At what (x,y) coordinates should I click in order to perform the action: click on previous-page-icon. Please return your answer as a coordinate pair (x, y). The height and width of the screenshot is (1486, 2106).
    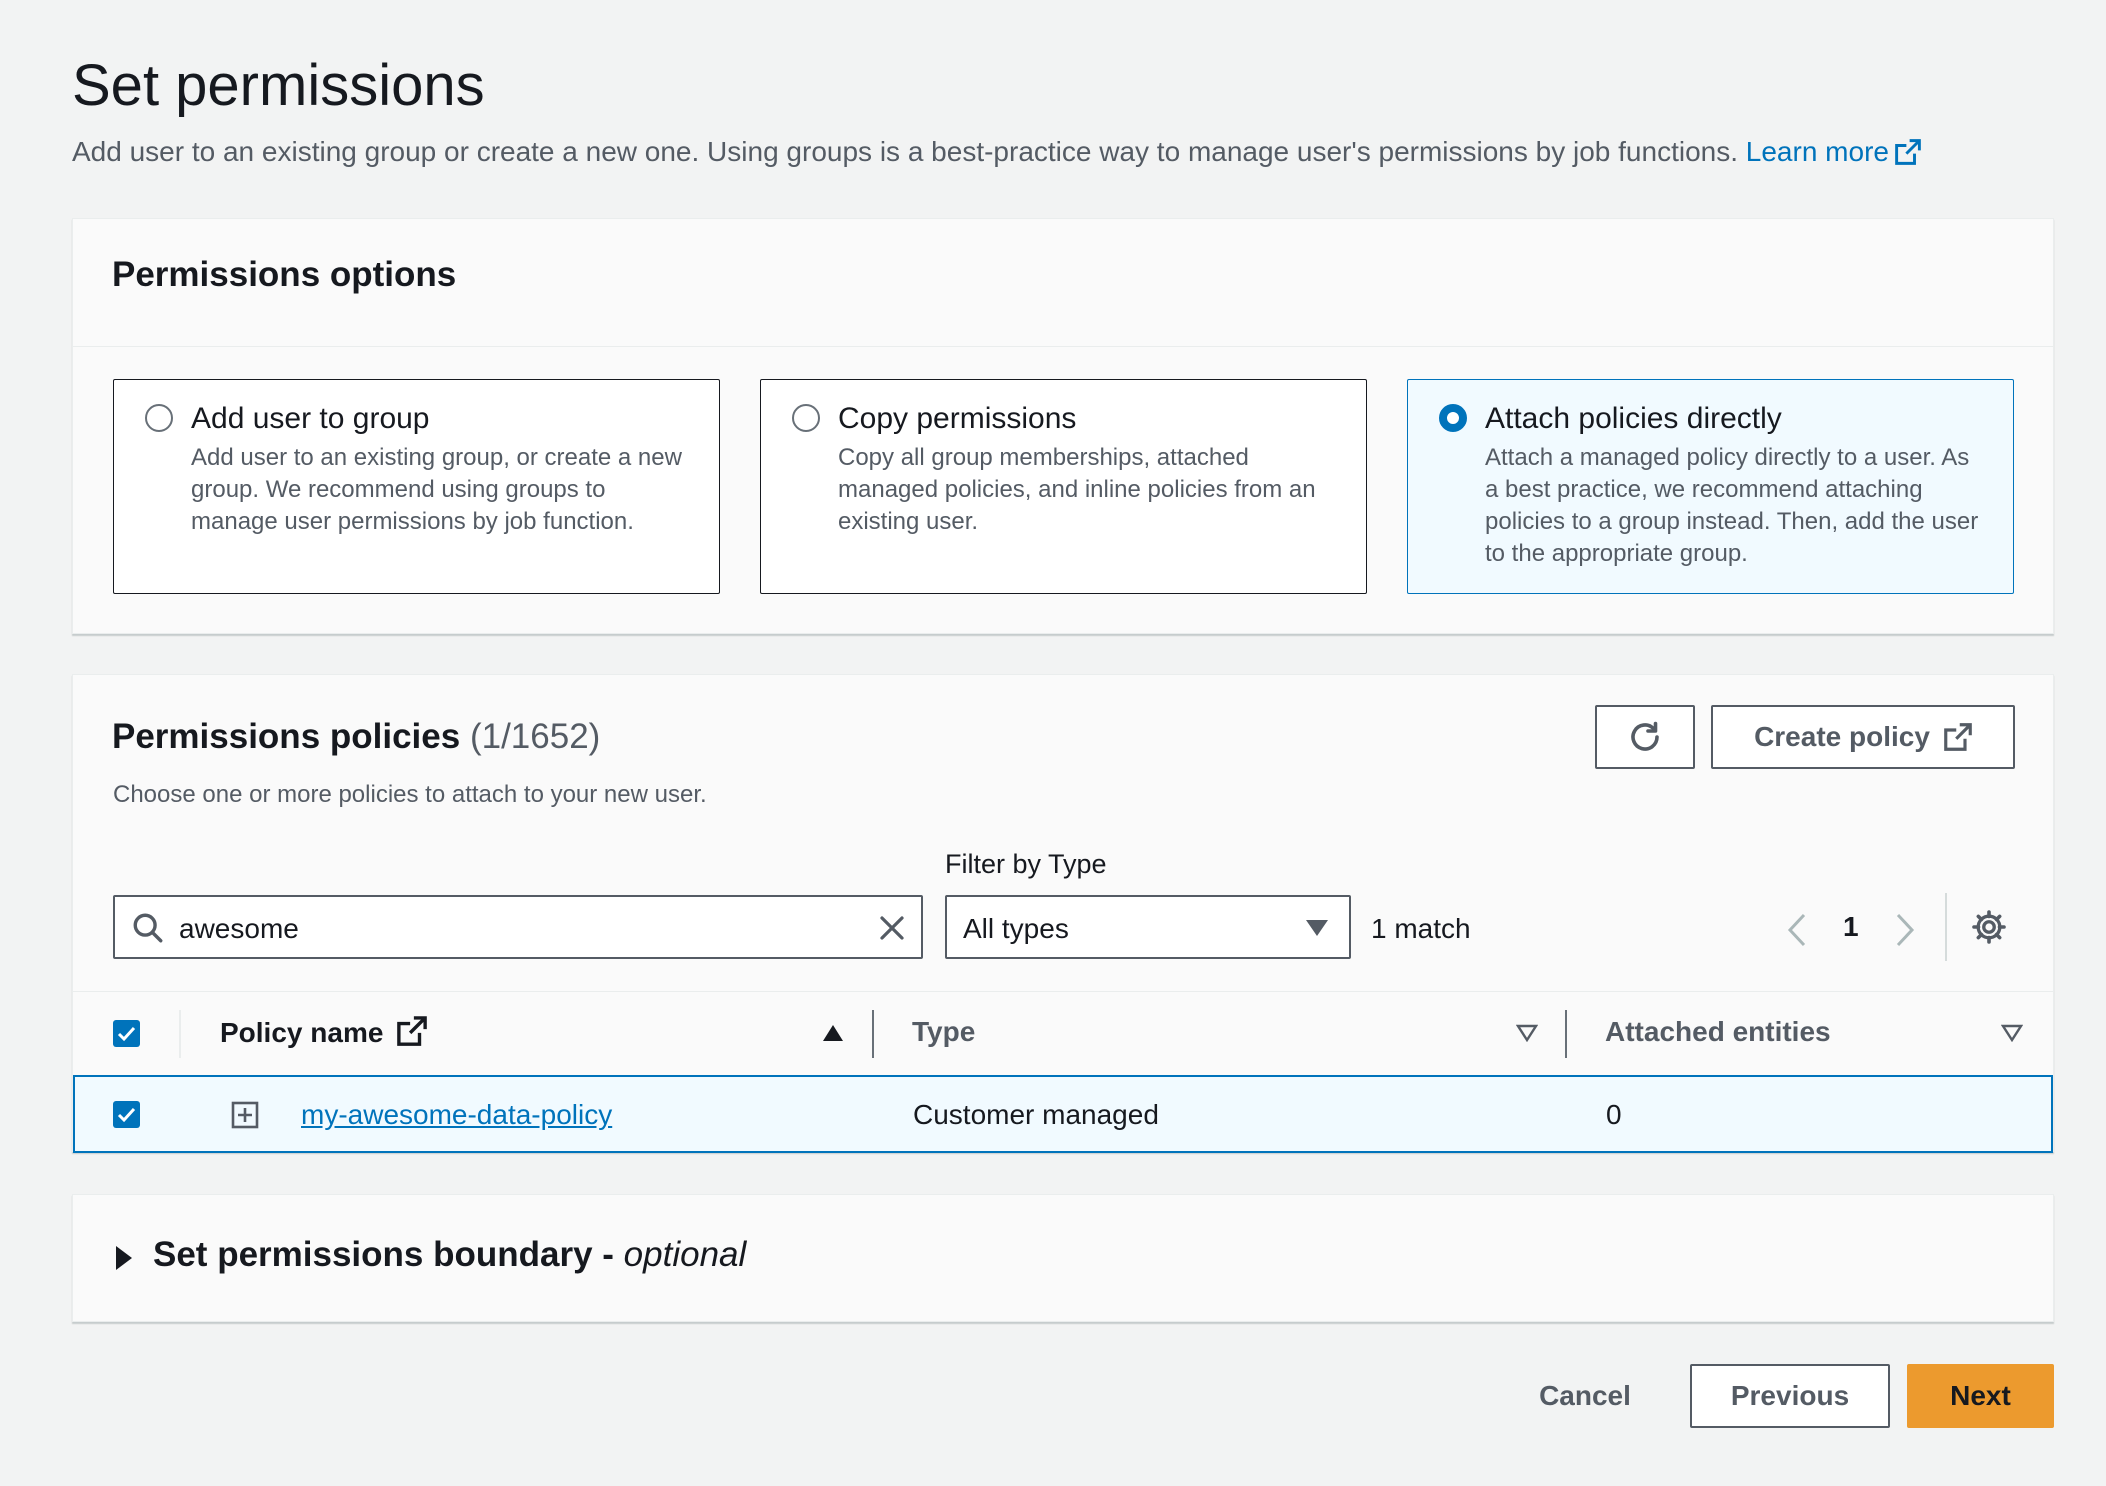
    Looking at the image, I should click on (1797, 930).